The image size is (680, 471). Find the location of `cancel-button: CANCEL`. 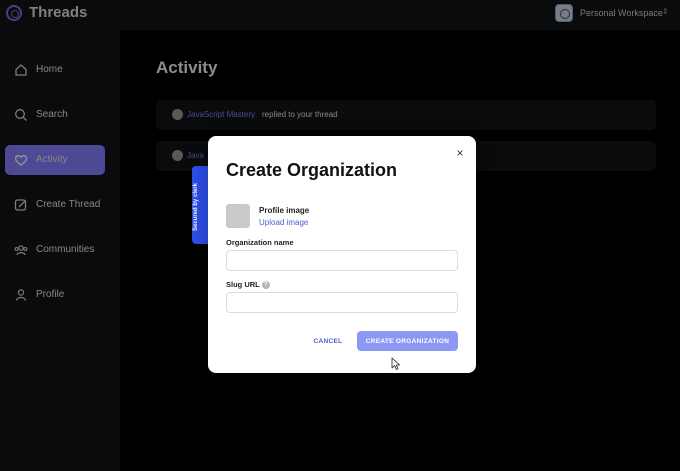

cancel-button: CANCEL is located at coordinates (328, 341).